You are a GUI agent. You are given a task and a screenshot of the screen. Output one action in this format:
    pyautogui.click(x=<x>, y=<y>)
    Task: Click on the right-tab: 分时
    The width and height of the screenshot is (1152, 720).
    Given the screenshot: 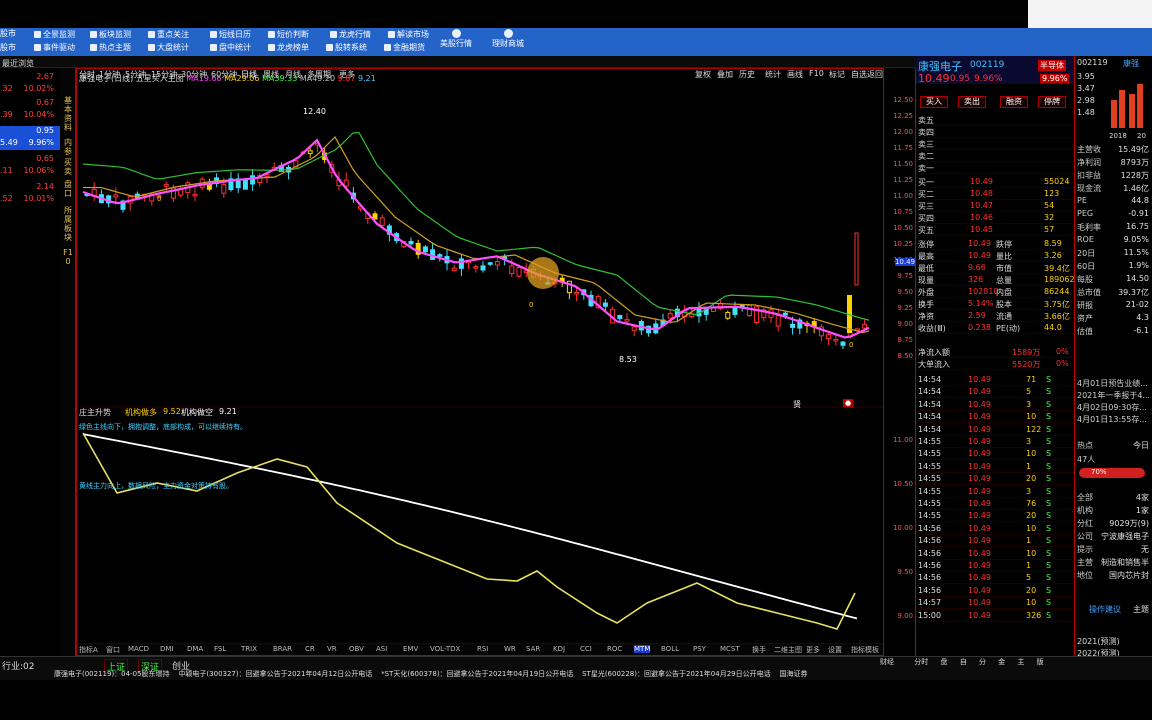 What is the action you would take?
    pyautogui.click(x=921, y=662)
    